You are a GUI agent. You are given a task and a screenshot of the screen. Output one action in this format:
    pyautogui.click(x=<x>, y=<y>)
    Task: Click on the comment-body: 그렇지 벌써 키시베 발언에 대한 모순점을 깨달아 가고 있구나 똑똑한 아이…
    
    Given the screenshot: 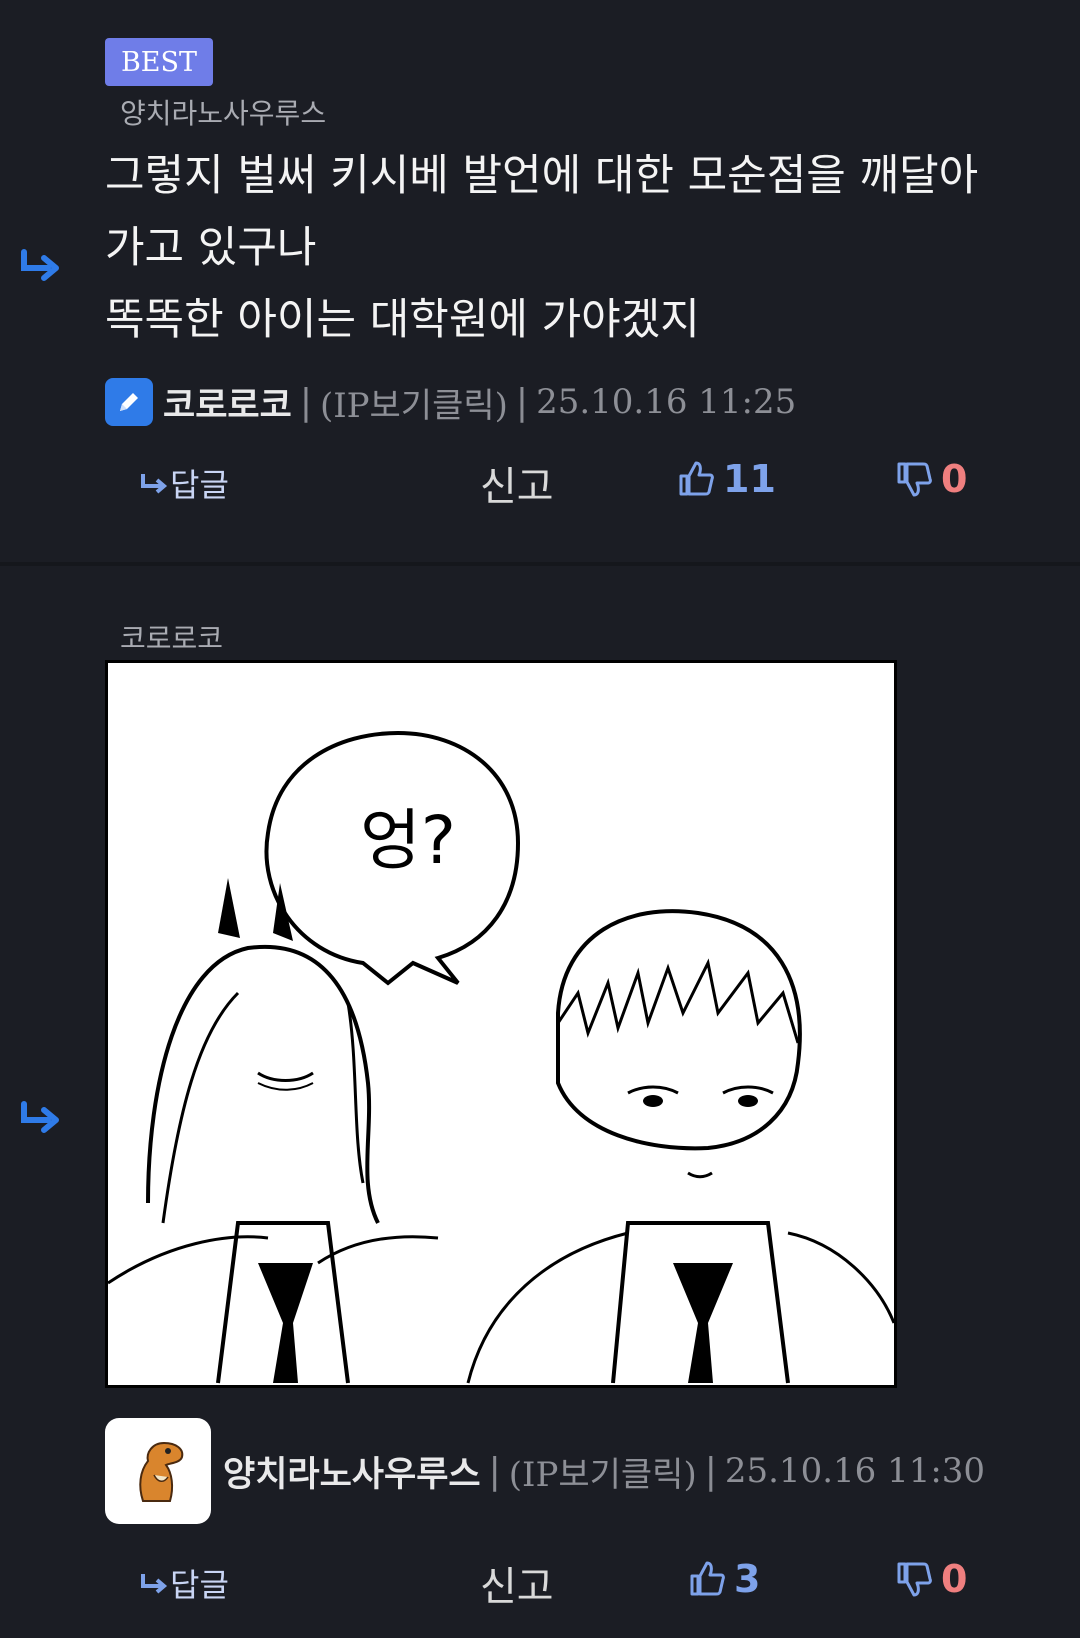 What is the action you would take?
    pyautogui.click(x=542, y=248)
    